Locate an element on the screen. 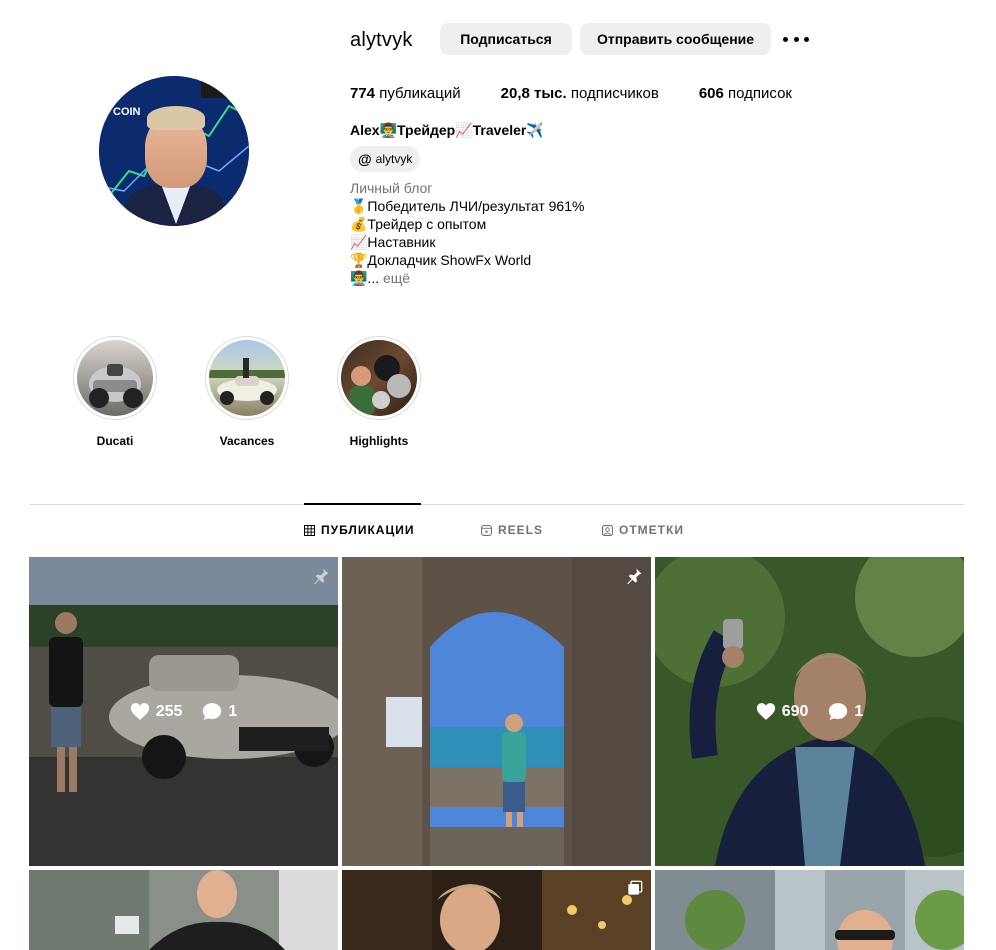  highlight-highlights: Highlights is located at coordinates (379, 392).